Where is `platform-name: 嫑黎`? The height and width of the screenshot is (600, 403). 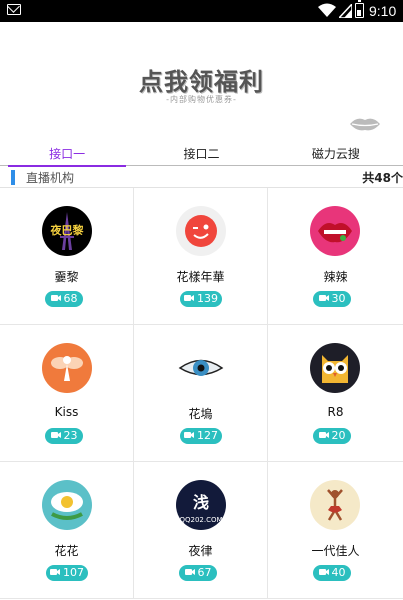
platform-name: 嫑黎 is located at coordinates (66, 277).